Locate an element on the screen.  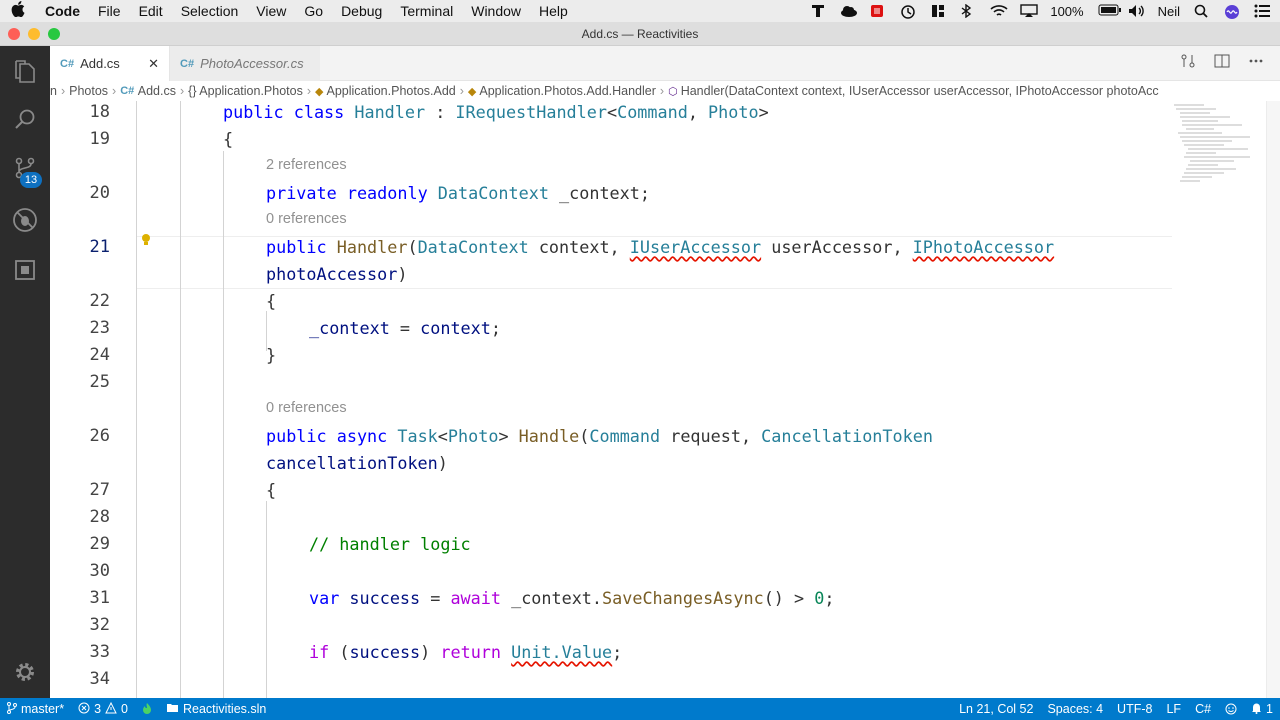
notifications: 1 is located at coordinates (1262, 709).